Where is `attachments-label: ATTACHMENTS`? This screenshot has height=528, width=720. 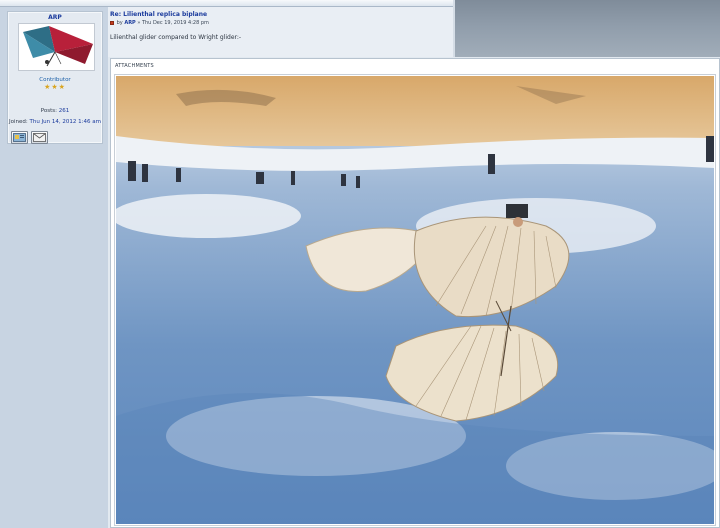 attachments-label: ATTACHMENTS is located at coordinates (134, 66).